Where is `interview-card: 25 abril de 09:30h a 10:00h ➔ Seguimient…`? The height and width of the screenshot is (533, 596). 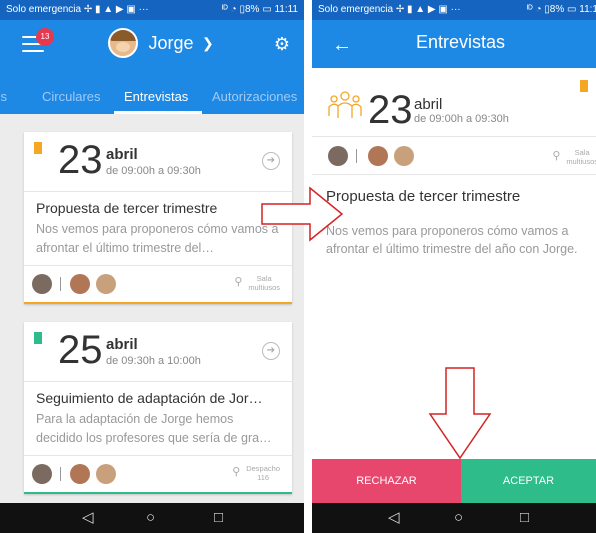
interview-card: 25 abril de 09:30h a 10:00h ➔ Seguimient… is located at coordinates (158, 408).